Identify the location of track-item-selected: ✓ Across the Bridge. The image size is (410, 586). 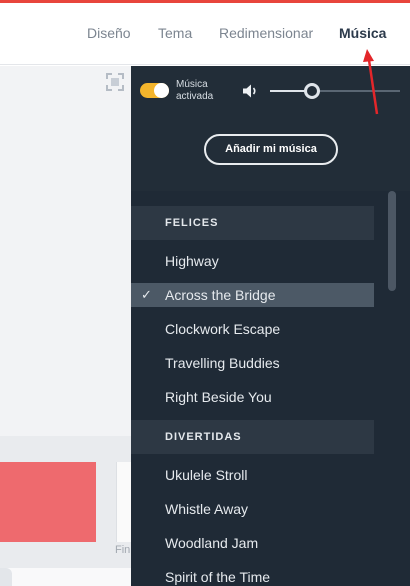
(252, 295).